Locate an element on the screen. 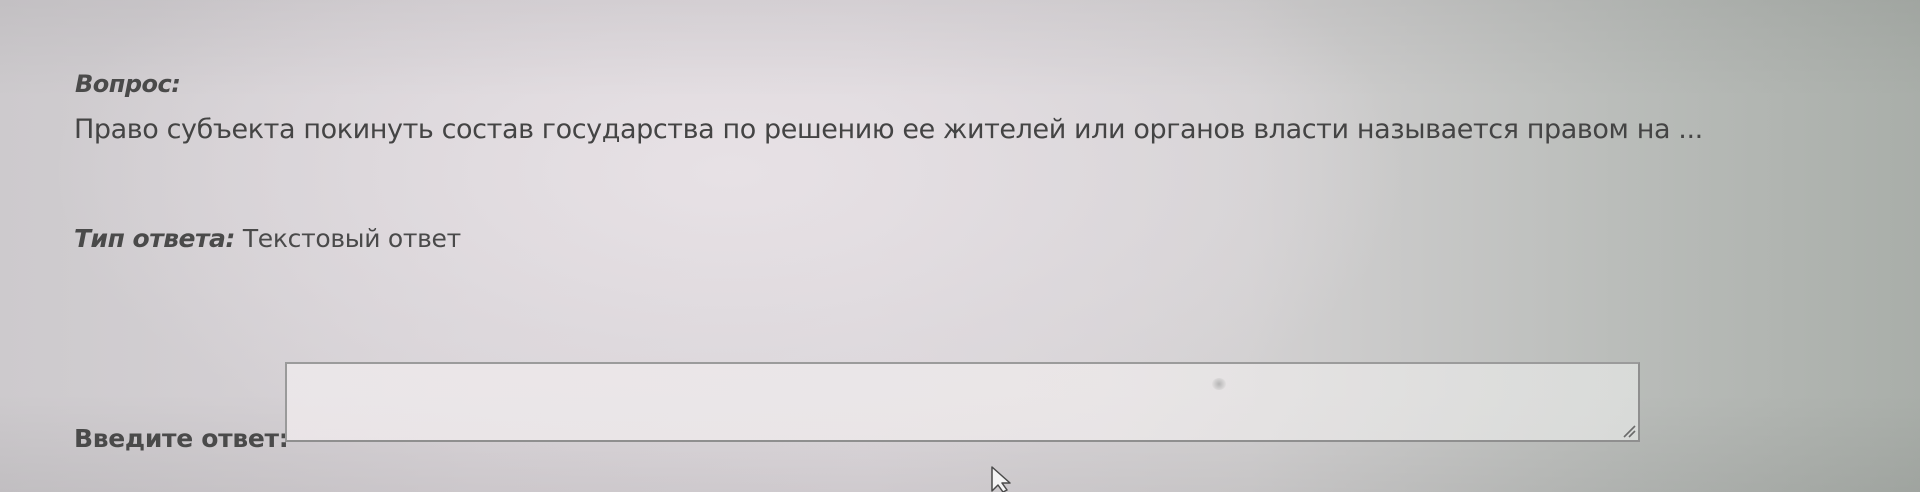  answer-type-label: Тип ответа: is located at coordinates (154, 238).